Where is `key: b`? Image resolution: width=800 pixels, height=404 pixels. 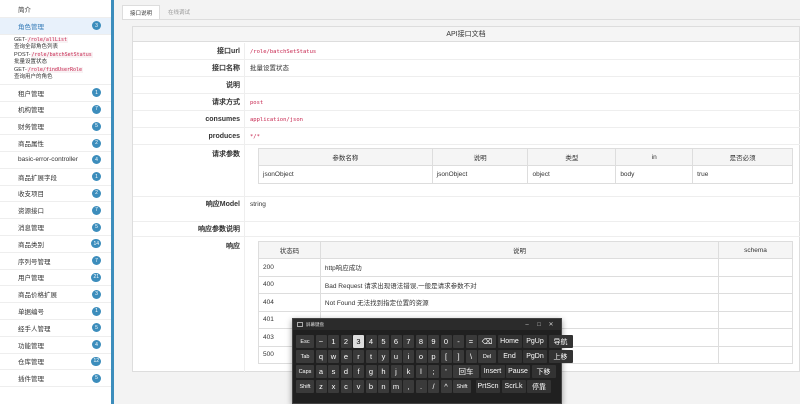
key: b is located at coordinates (371, 386).